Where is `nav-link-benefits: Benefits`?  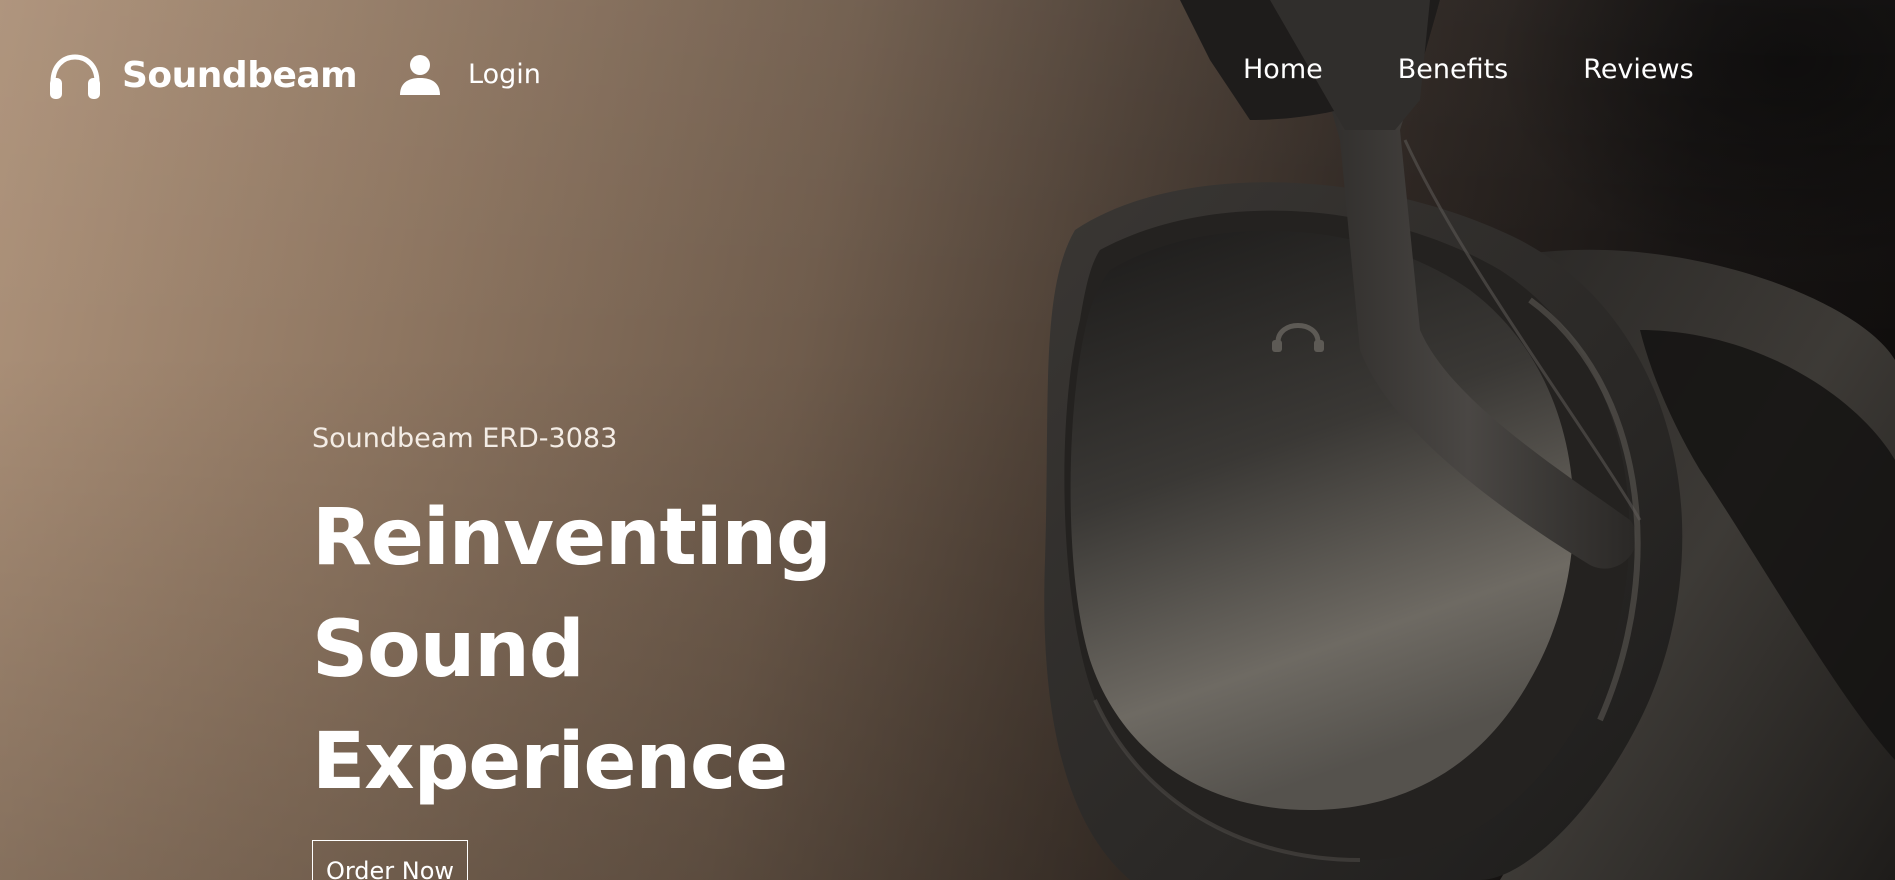 nav-link-benefits: Benefits is located at coordinates (1453, 70).